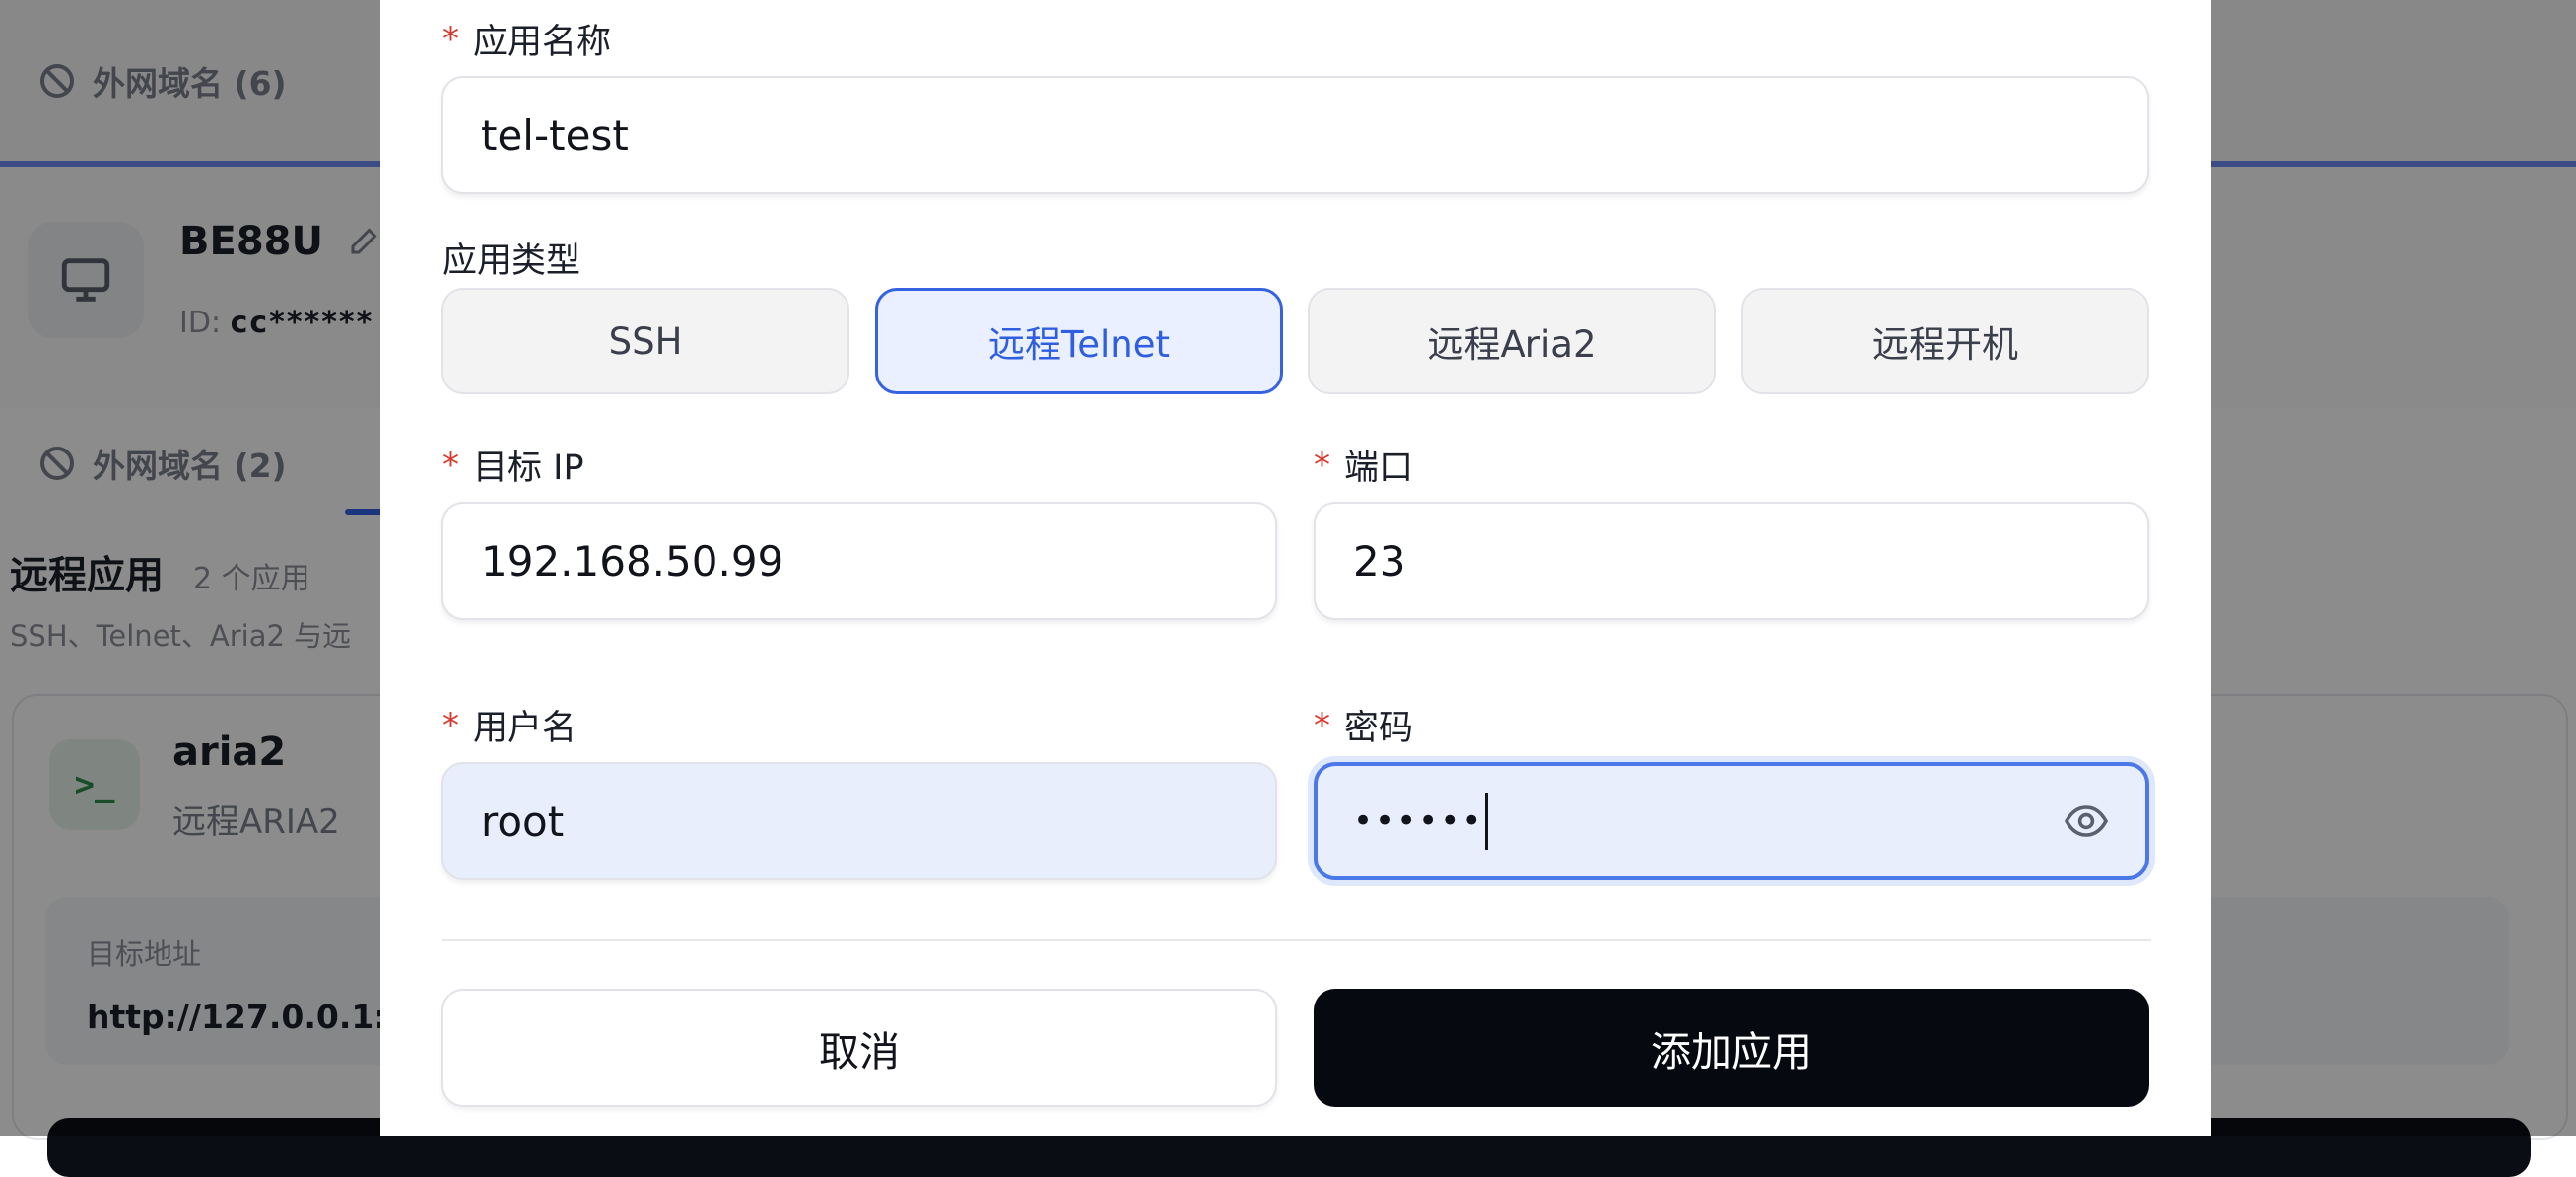  I want to click on password-label-text: 密码, so click(1379, 728).